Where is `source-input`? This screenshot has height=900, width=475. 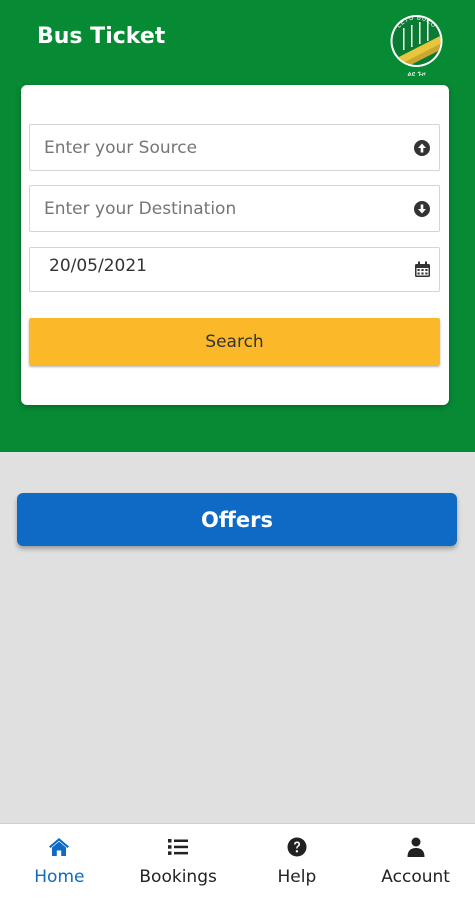 source-input is located at coordinates (210, 147).